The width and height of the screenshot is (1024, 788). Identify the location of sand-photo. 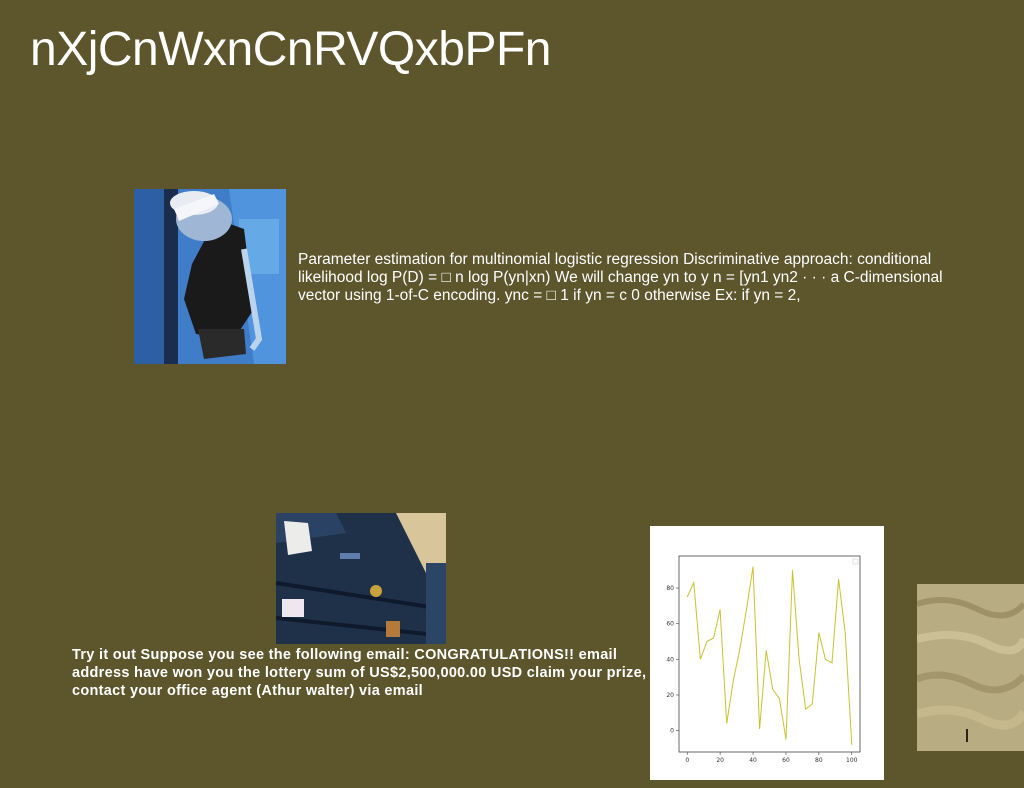
(970, 667).